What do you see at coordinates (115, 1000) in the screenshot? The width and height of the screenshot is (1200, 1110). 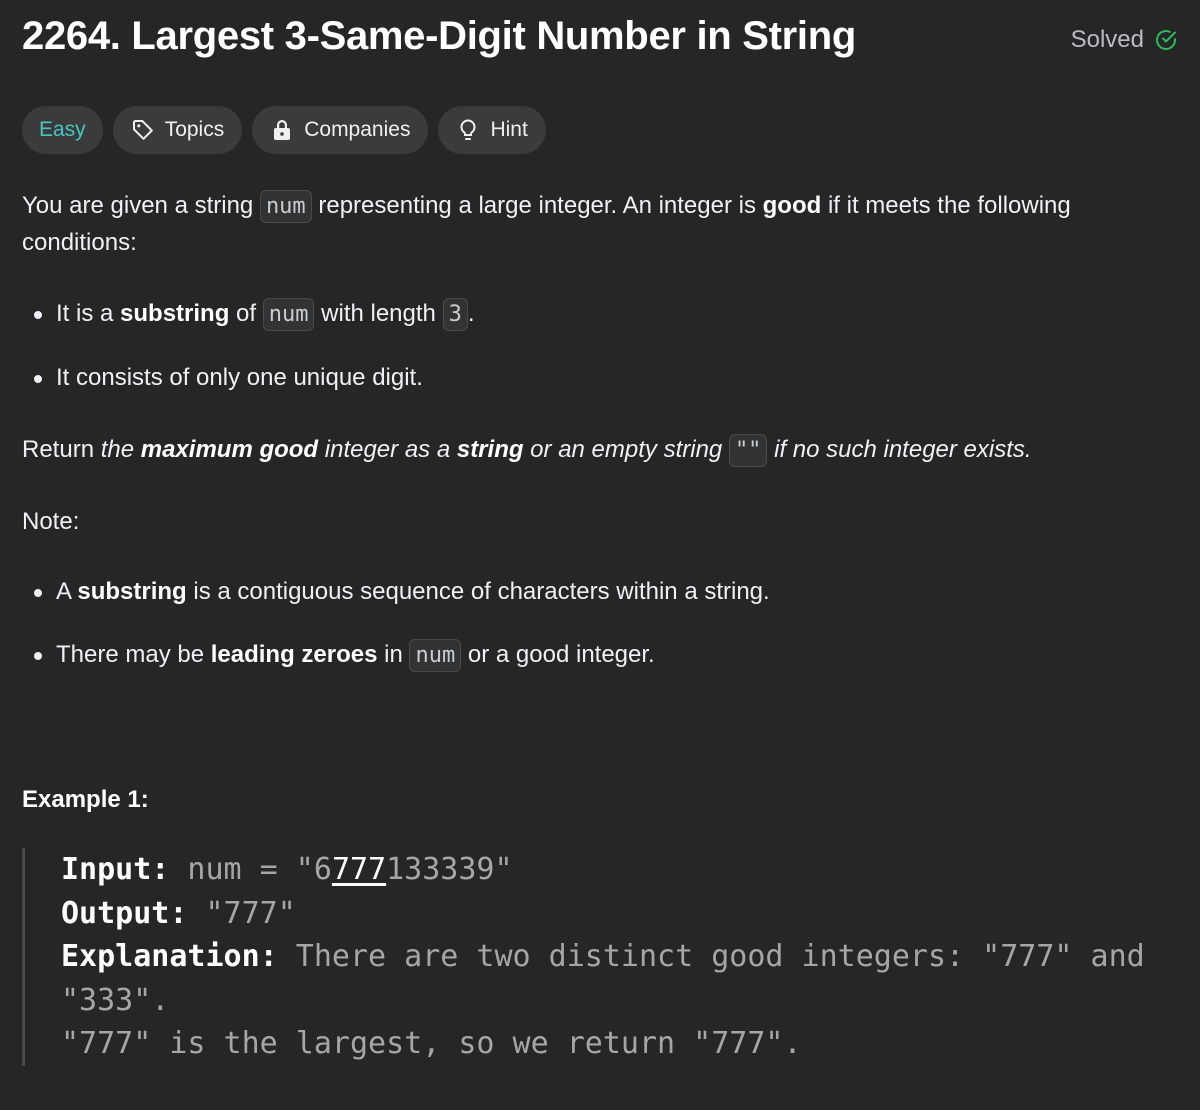 I see `example-explanation-line: "333".` at bounding box center [115, 1000].